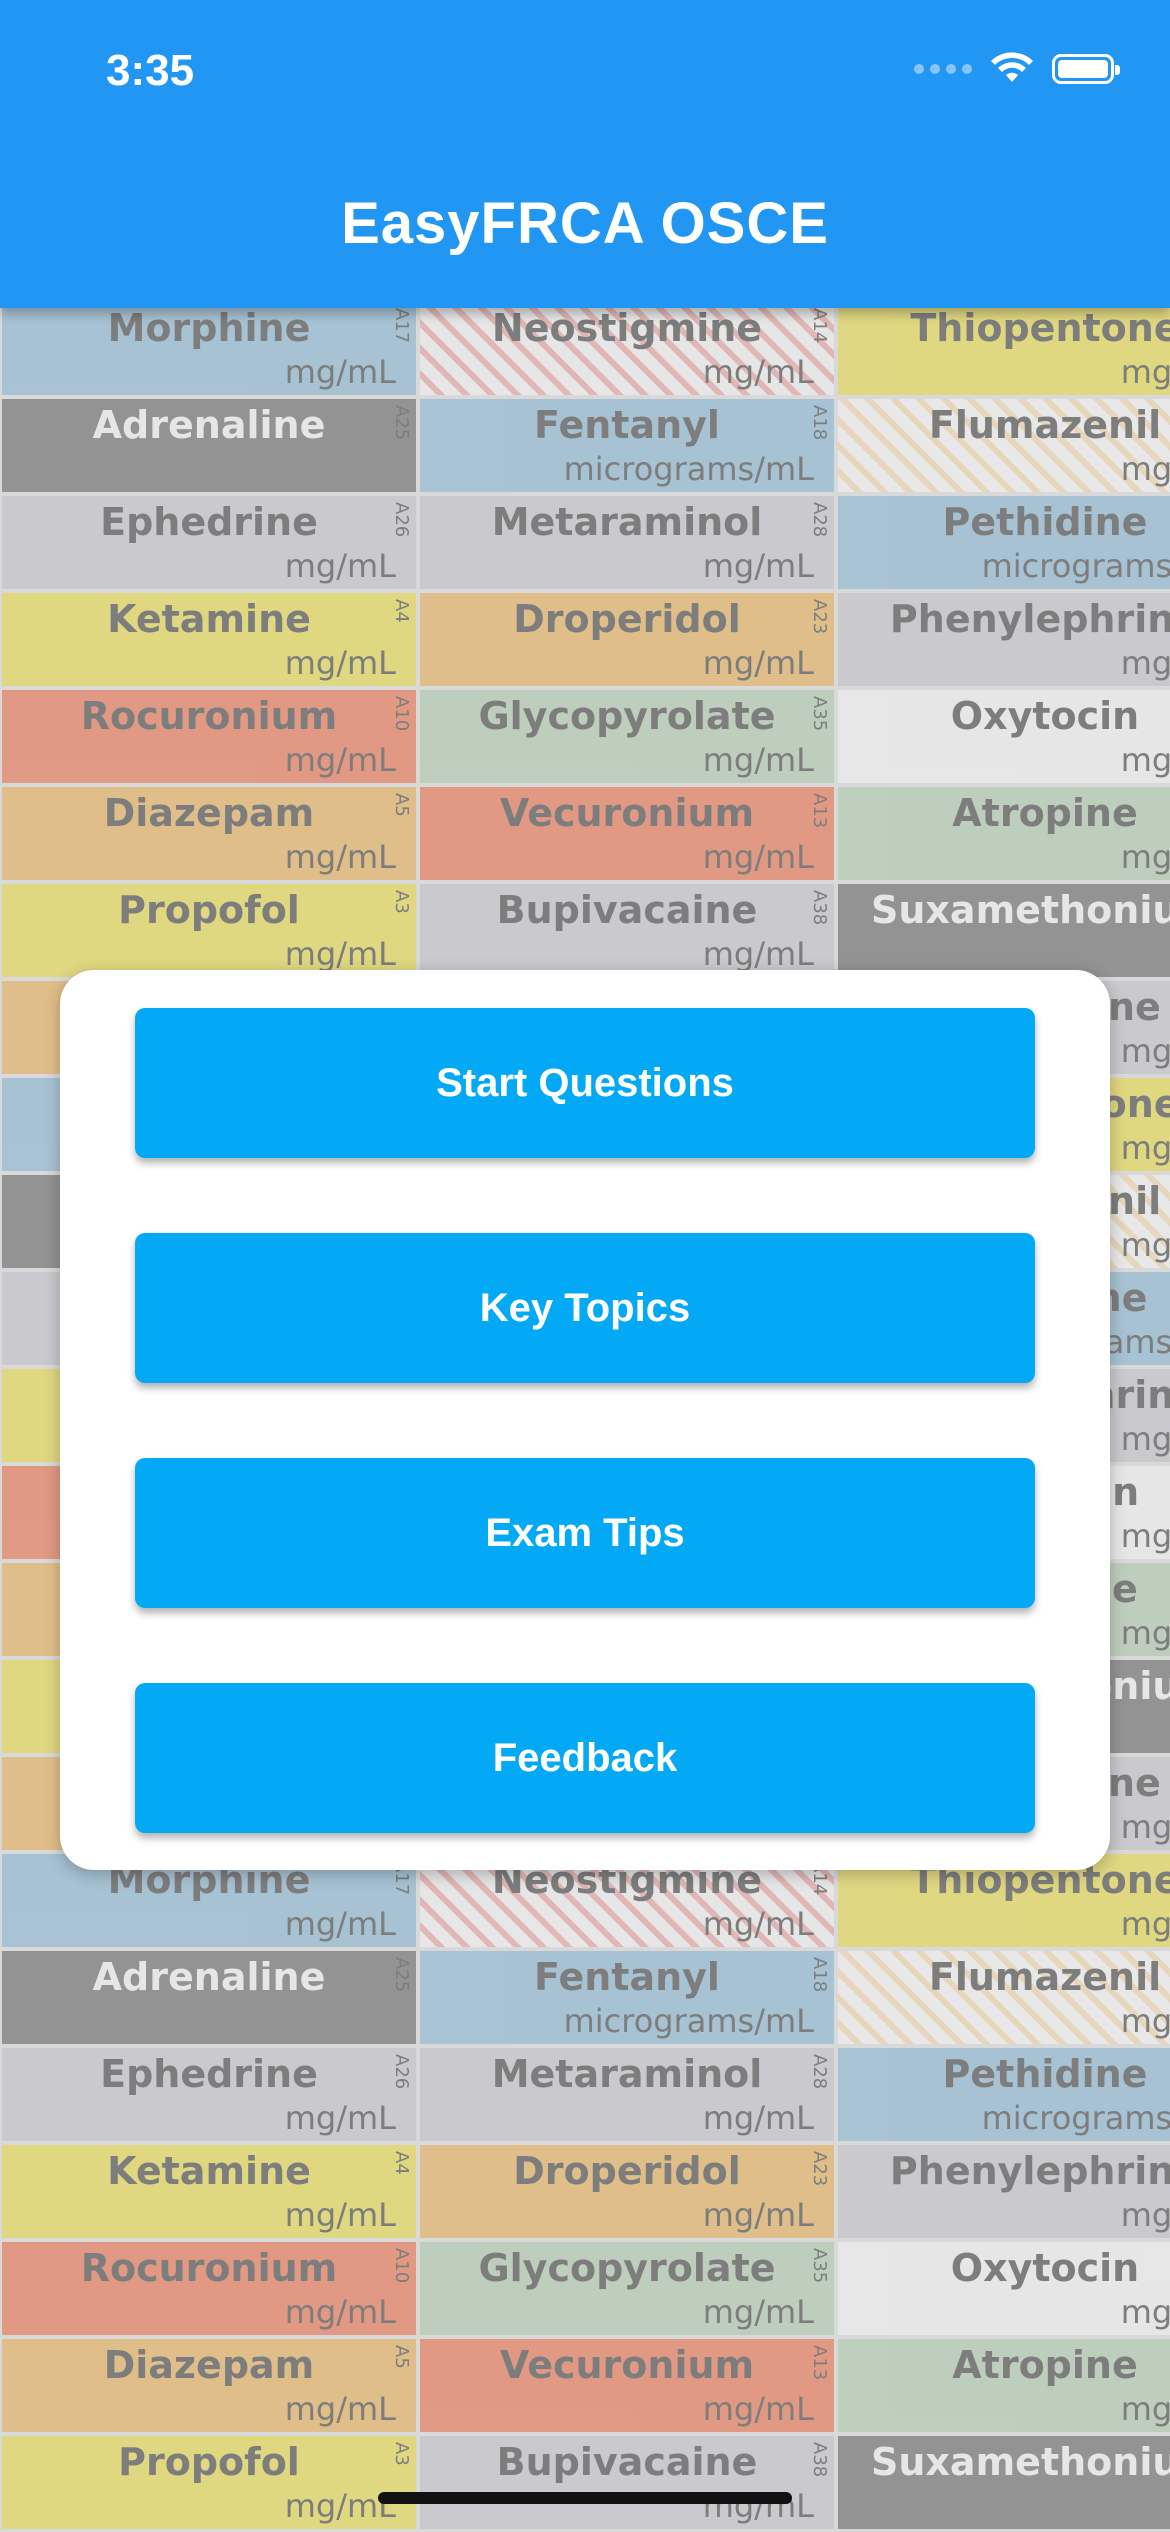 This screenshot has width=1170, height=2532. What do you see at coordinates (1045, 425) in the screenshot?
I see `drug-name: Flumazenil` at bounding box center [1045, 425].